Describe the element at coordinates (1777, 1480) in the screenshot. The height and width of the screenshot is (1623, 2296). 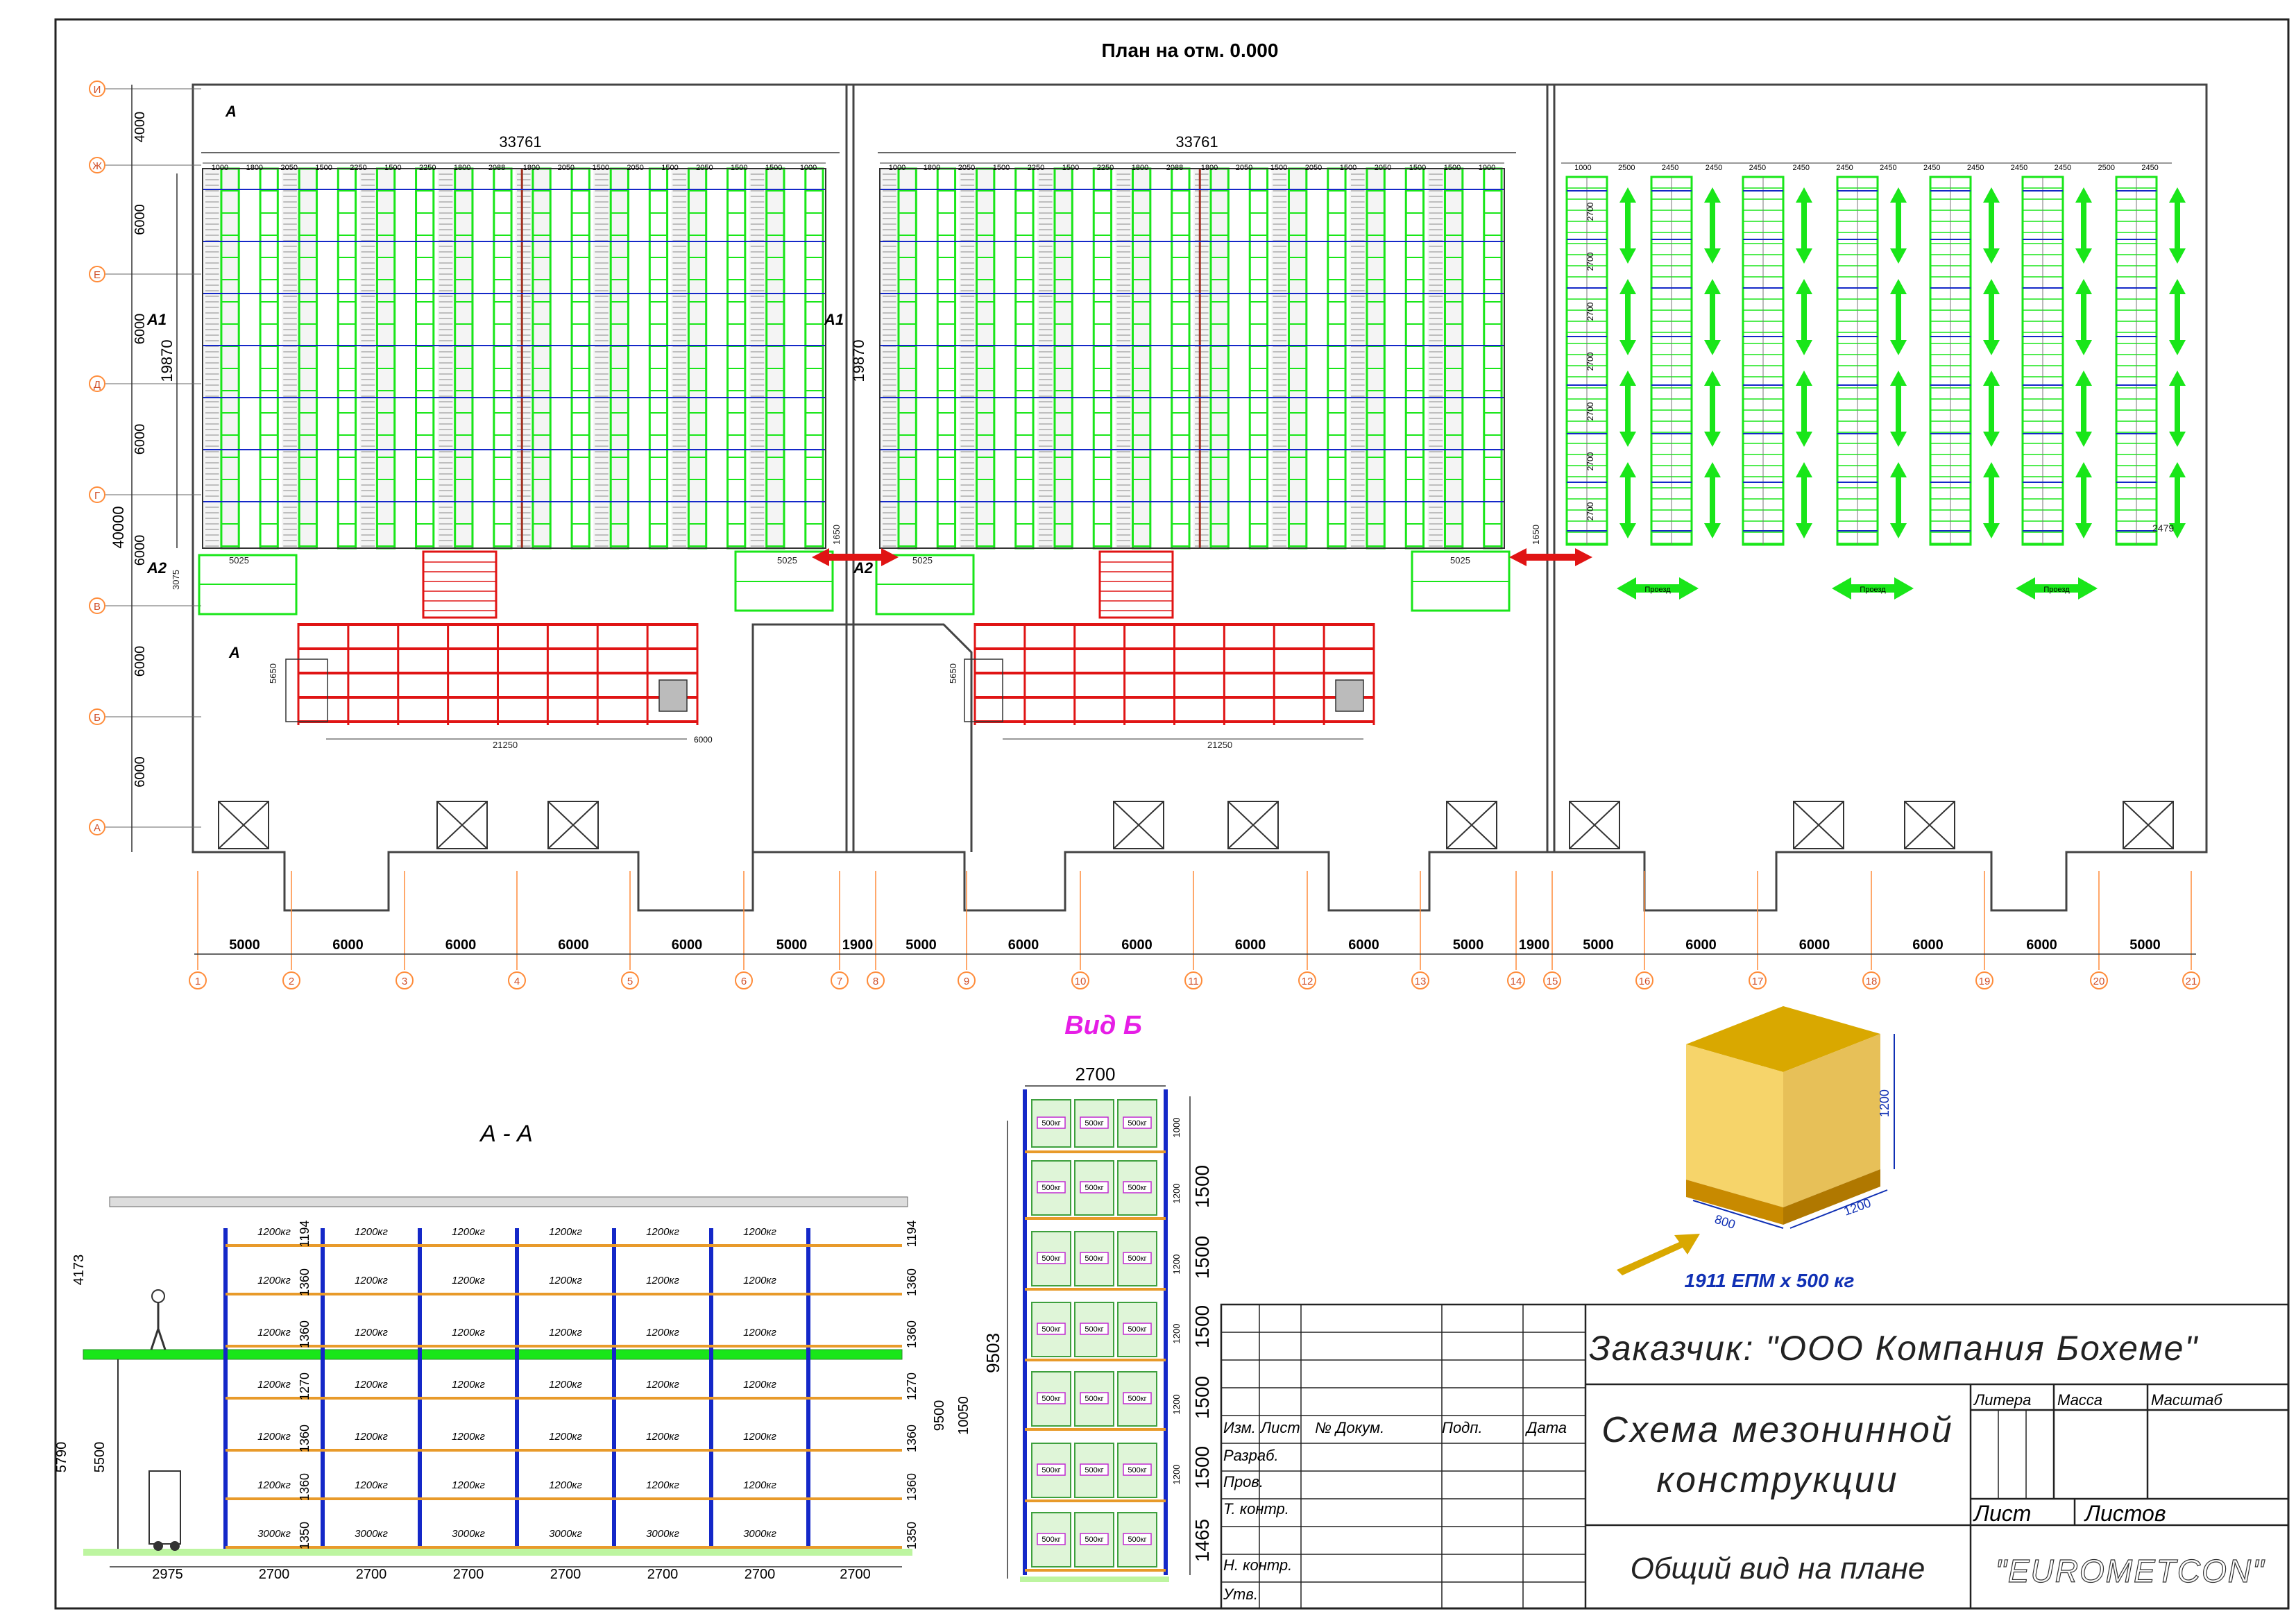
I see `drawing-title-2: конструкции` at that location.